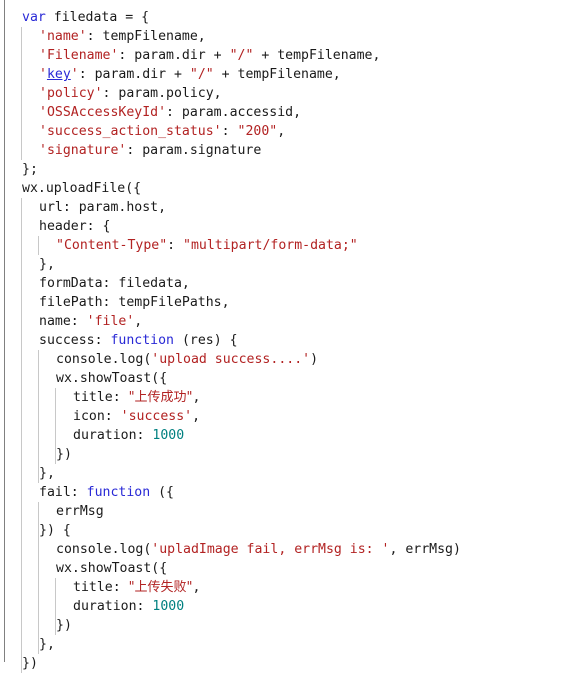 Image resolution: width=575 pixels, height=673 pixels. I want to click on code-line: };, so click(230, 169).